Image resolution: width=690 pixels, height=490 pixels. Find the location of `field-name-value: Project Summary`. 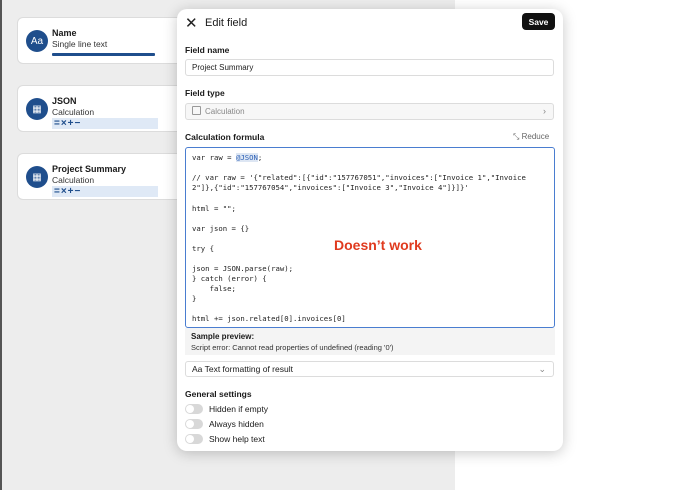

field-name-value: Project Summary is located at coordinates (223, 67).